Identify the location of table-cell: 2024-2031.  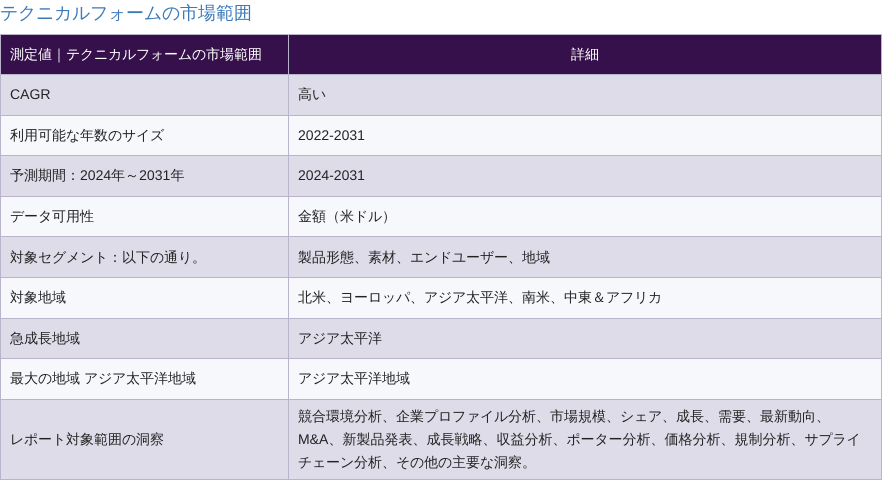
(585, 176).